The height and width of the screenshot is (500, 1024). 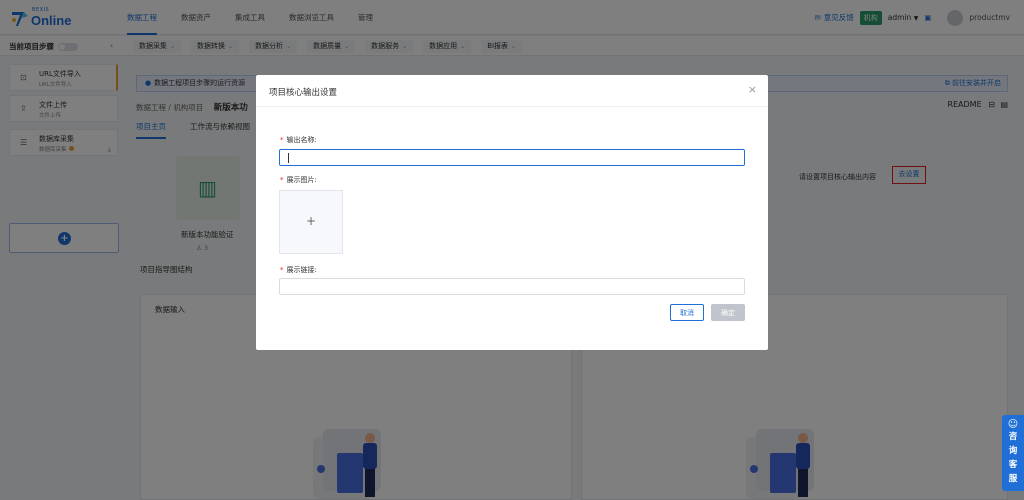 I want to click on image-upload-box: +, so click(x=311, y=222).